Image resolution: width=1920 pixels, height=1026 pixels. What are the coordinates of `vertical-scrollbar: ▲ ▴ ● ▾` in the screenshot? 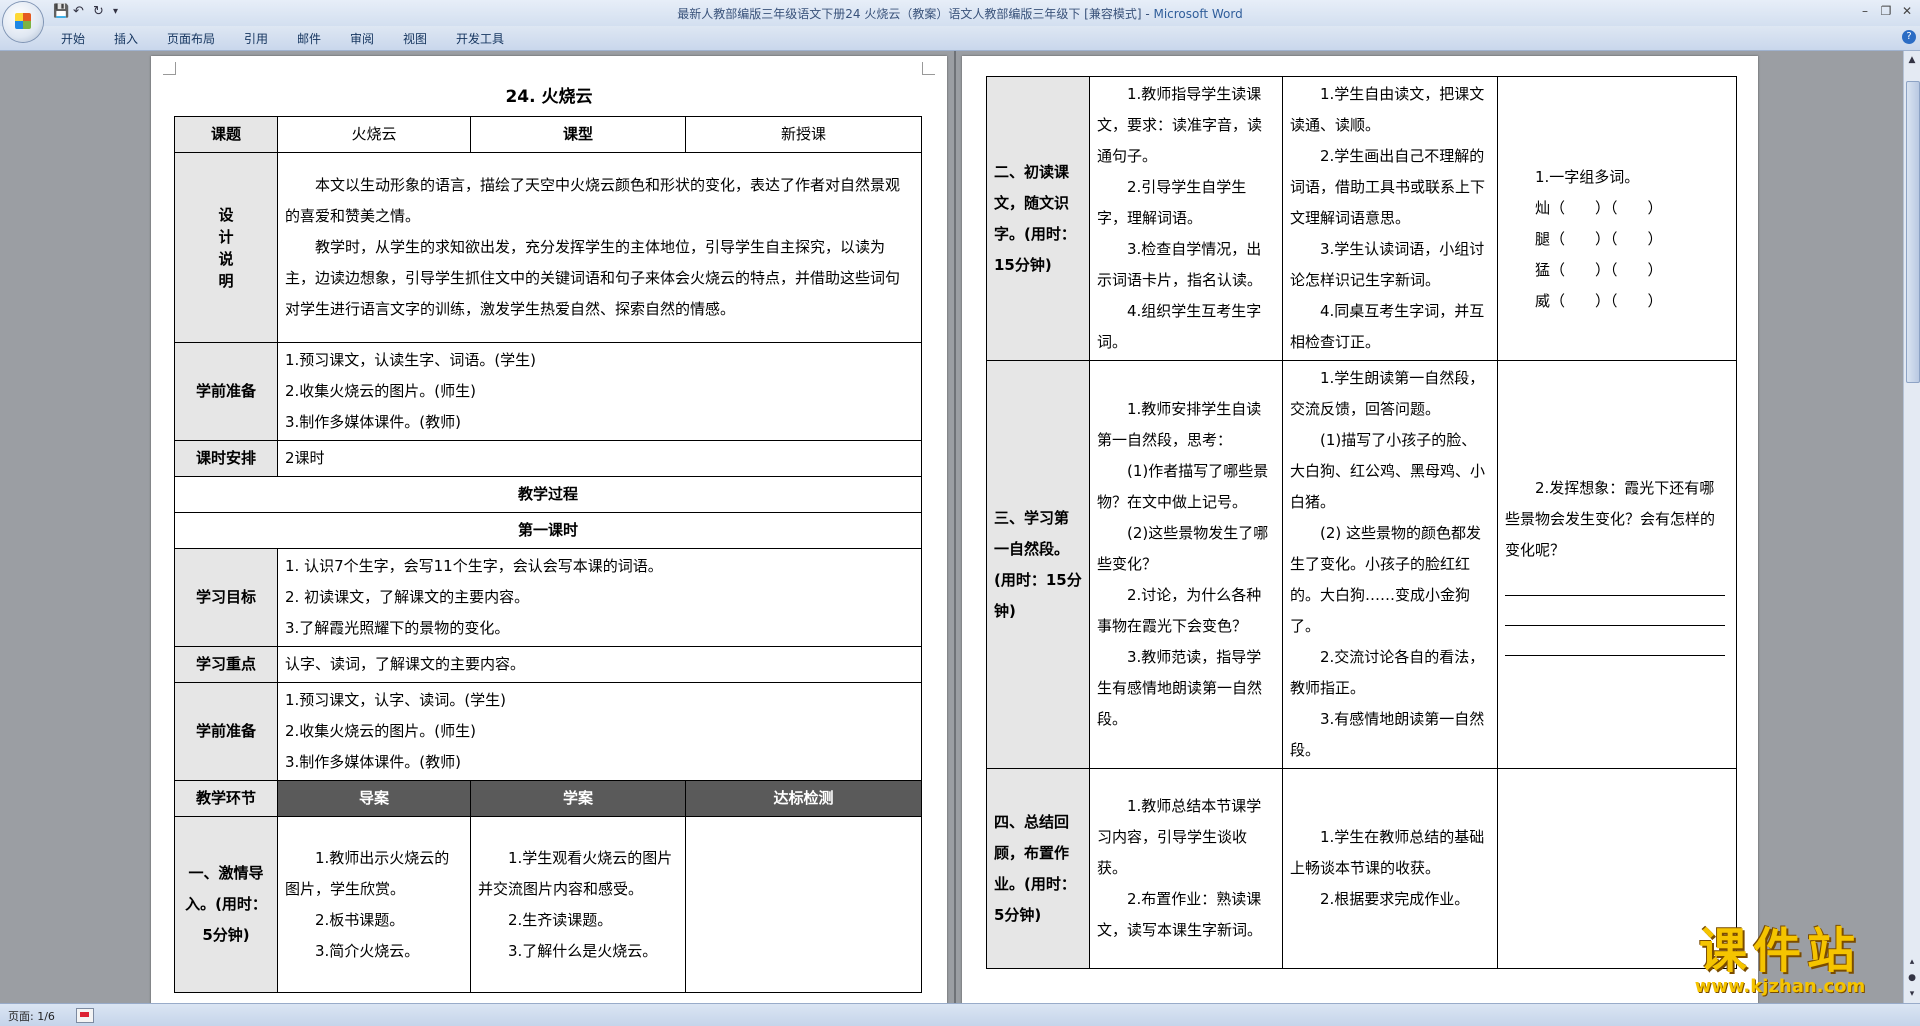 It's located at (1911, 527).